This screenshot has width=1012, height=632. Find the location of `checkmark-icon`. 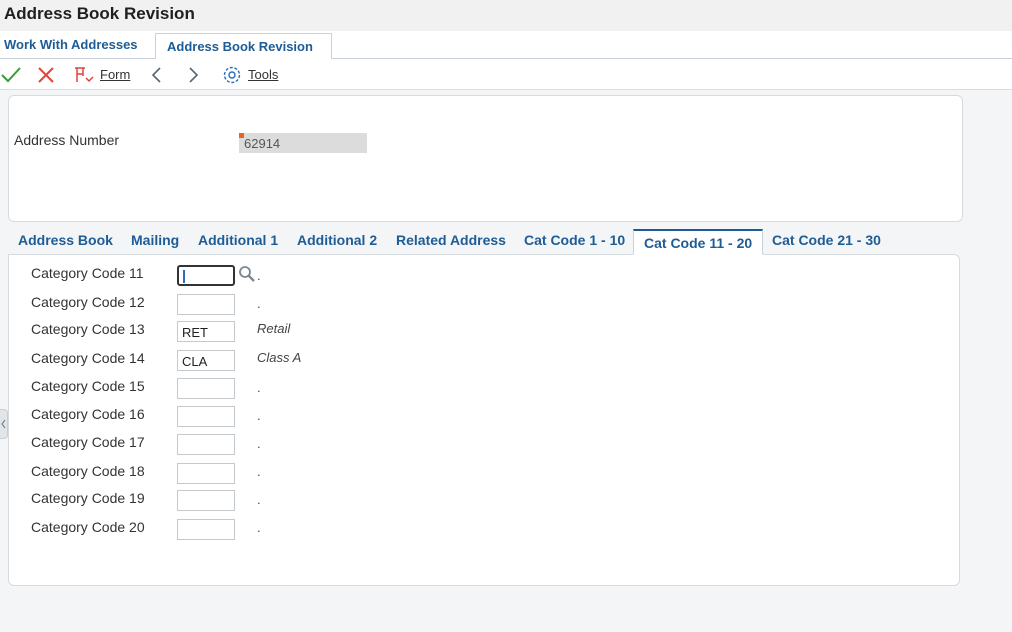

checkmark-icon is located at coordinates (11, 74).